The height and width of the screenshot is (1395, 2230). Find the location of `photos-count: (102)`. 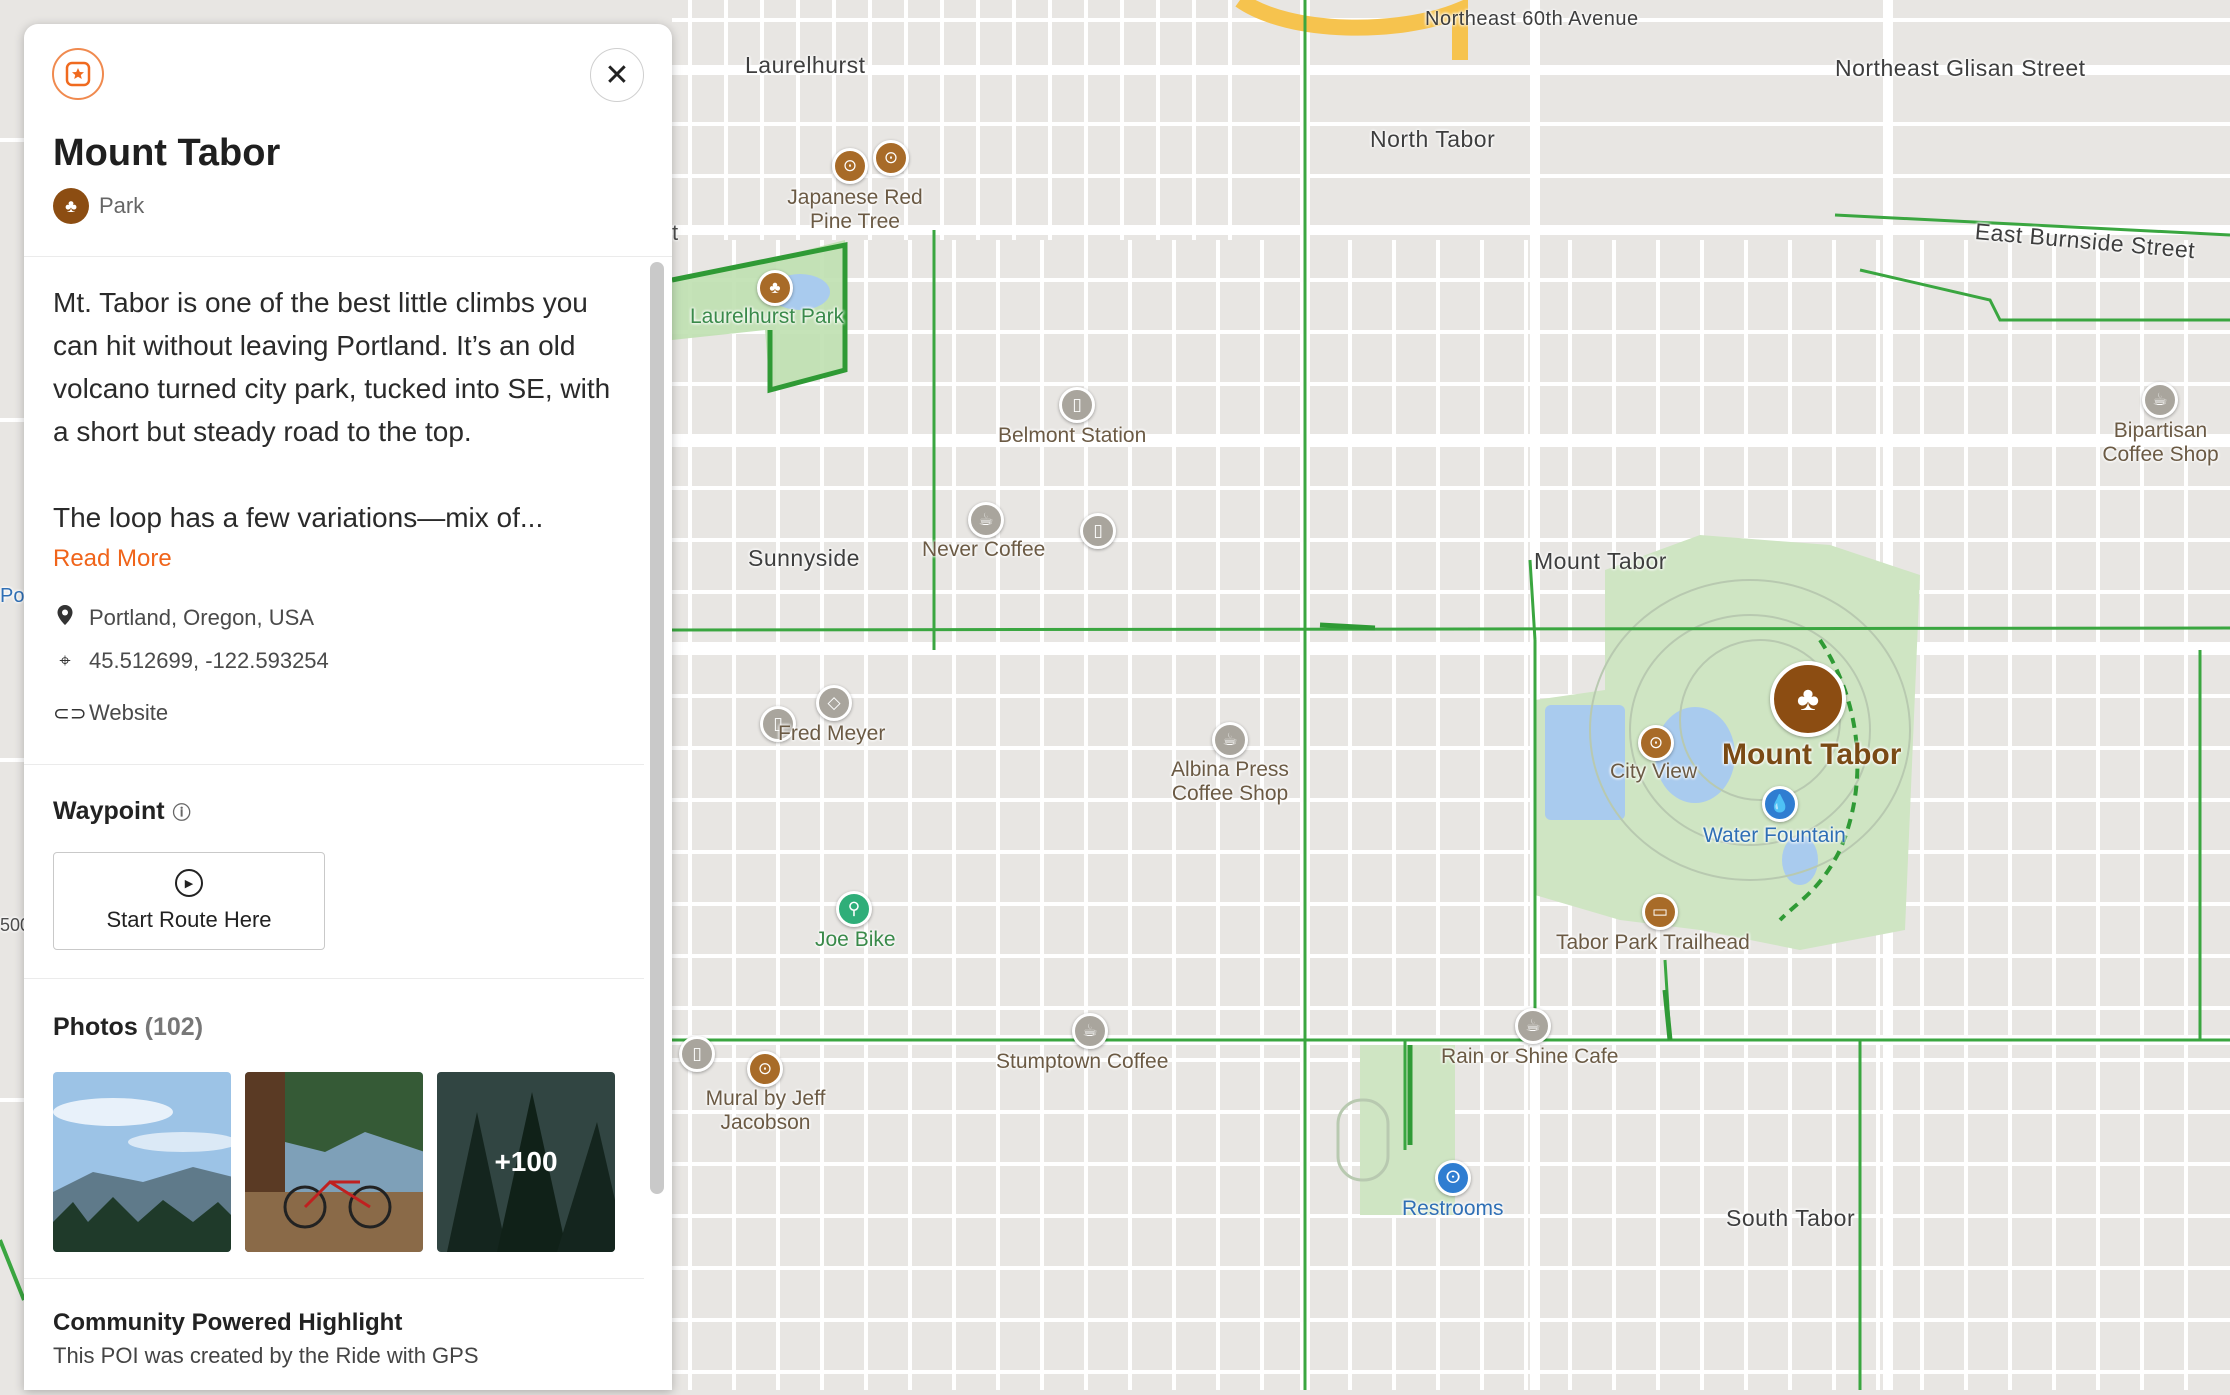

photos-count: (102) is located at coordinates (174, 1027).